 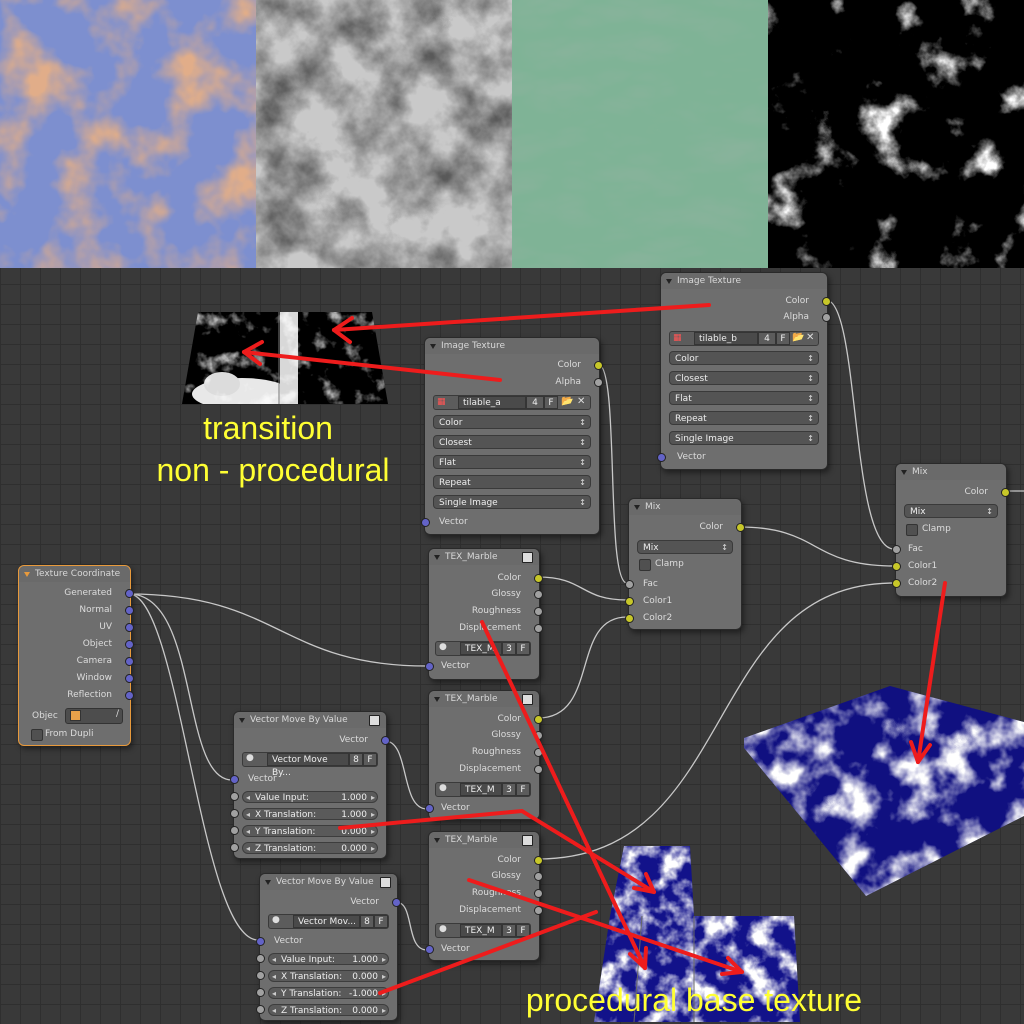 I want to click on annotation-procedural-base: procedural base texture, so click(x=694, y=1000).